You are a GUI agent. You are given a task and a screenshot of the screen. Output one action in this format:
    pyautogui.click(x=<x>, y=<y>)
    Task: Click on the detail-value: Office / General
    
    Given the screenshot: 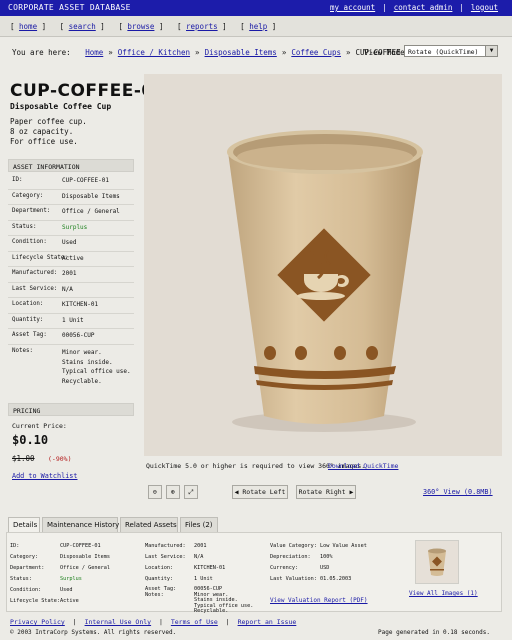 What is the action you would take?
    pyautogui.click(x=85, y=568)
    